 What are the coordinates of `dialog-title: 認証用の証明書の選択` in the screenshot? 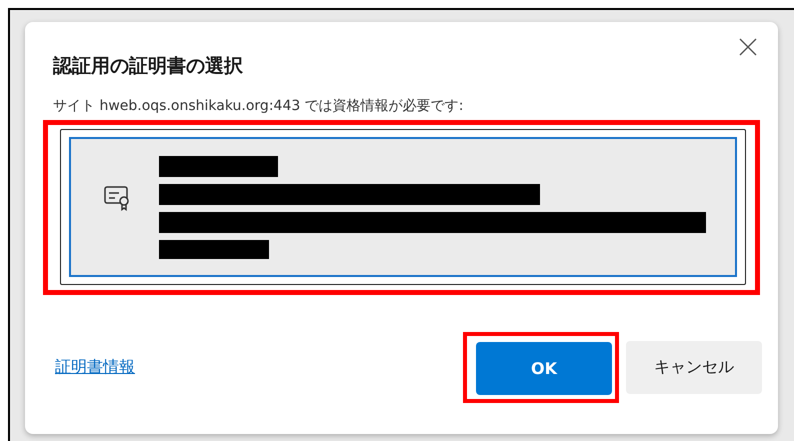 It's located at (148, 66).